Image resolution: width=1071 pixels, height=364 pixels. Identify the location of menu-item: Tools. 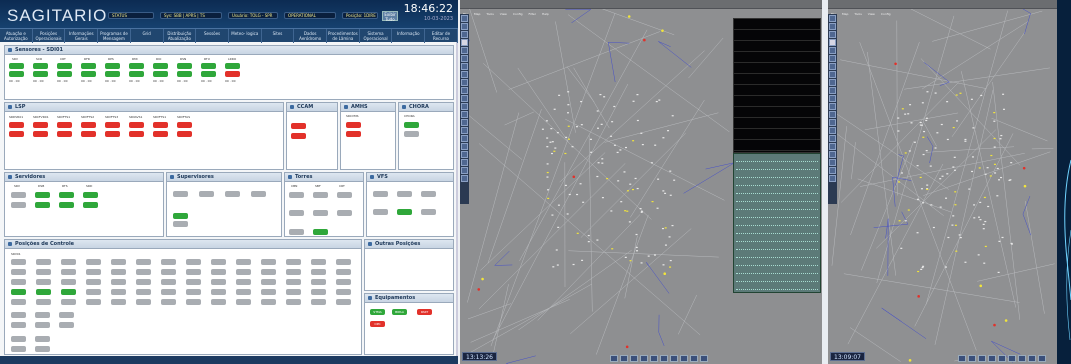
(857, 14).